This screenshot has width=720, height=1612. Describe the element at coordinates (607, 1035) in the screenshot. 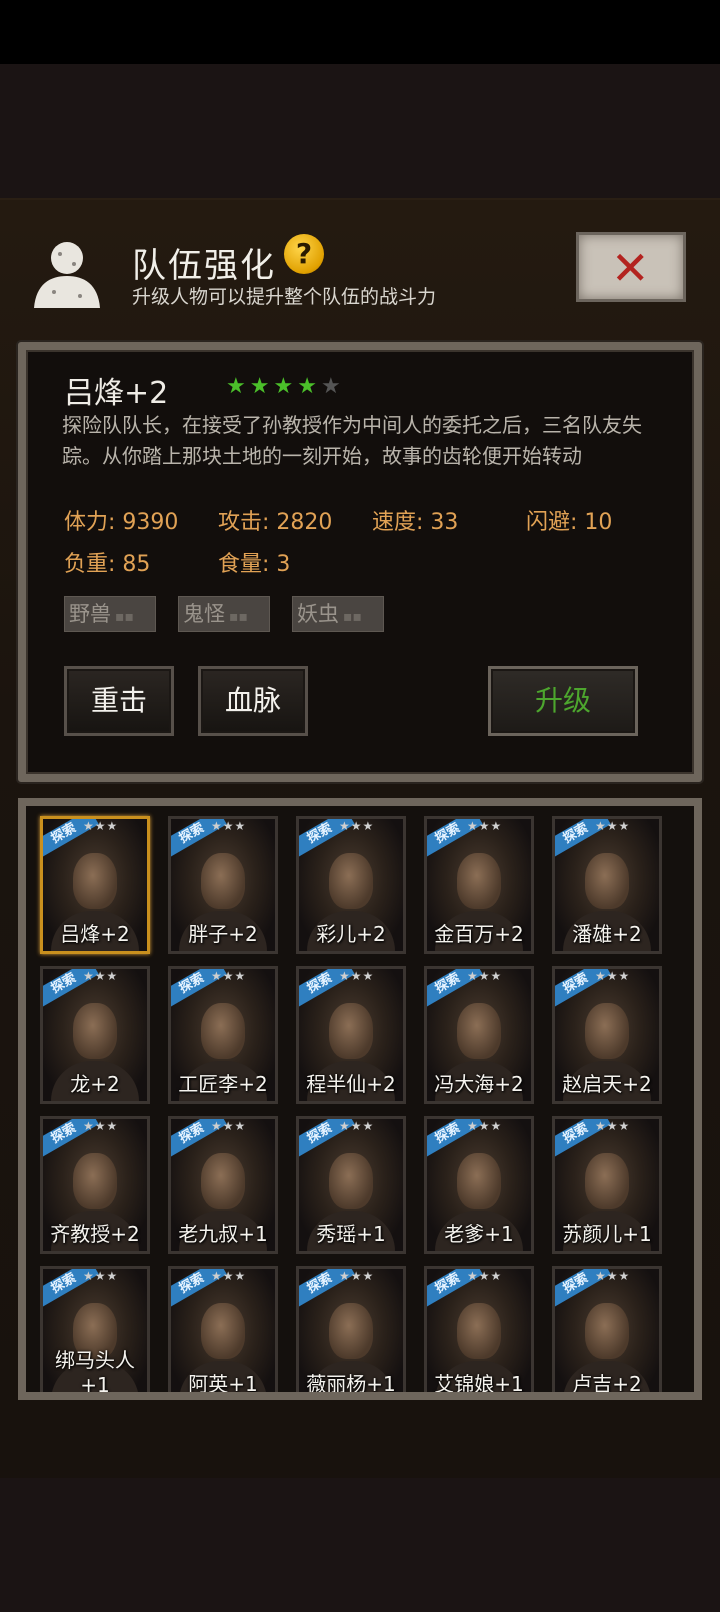

I see `character-card: 探索 ★★★ 赵启天+2` at that location.